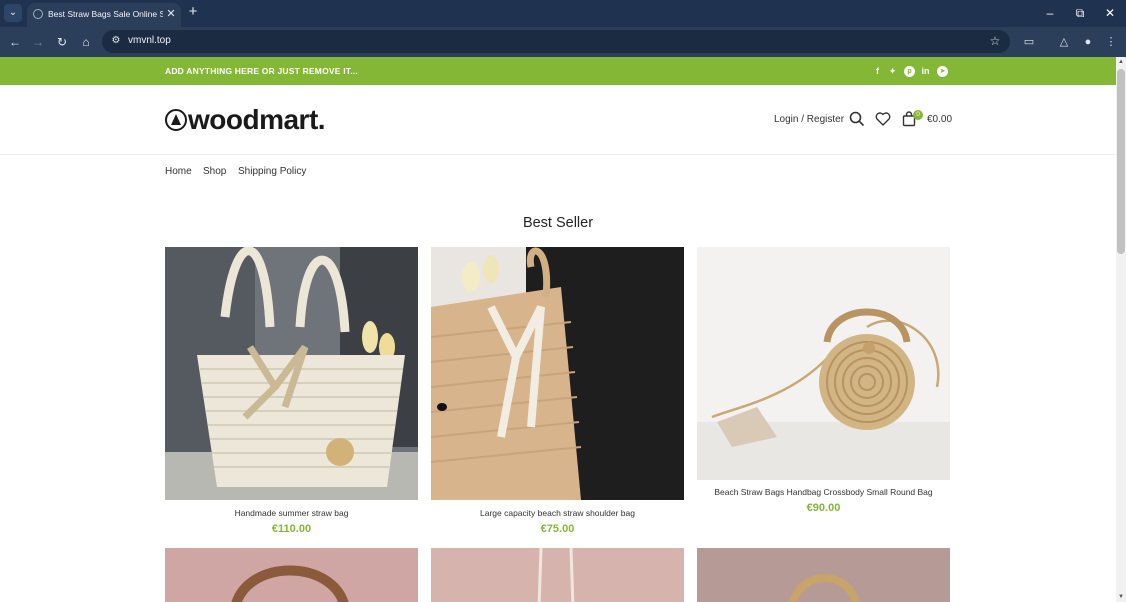 The image size is (1126, 602). What do you see at coordinates (62, 42) in the screenshot?
I see `reload-icon: ↻` at bounding box center [62, 42].